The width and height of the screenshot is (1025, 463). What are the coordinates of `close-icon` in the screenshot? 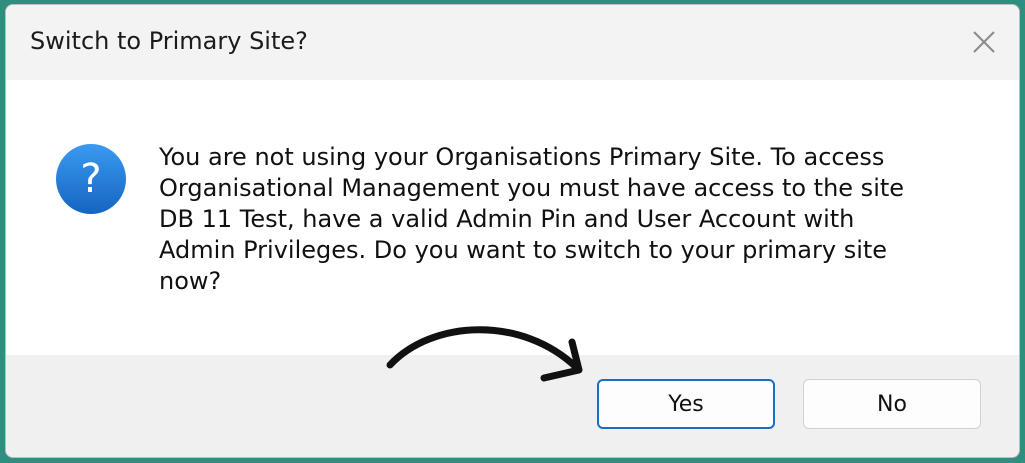 It's located at (984, 42).